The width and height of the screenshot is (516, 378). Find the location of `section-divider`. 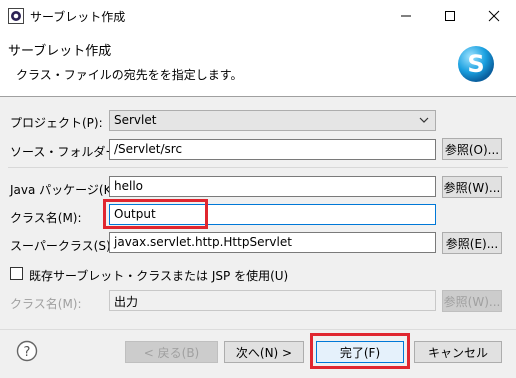

section-divider is located at coordinates (258, 167).